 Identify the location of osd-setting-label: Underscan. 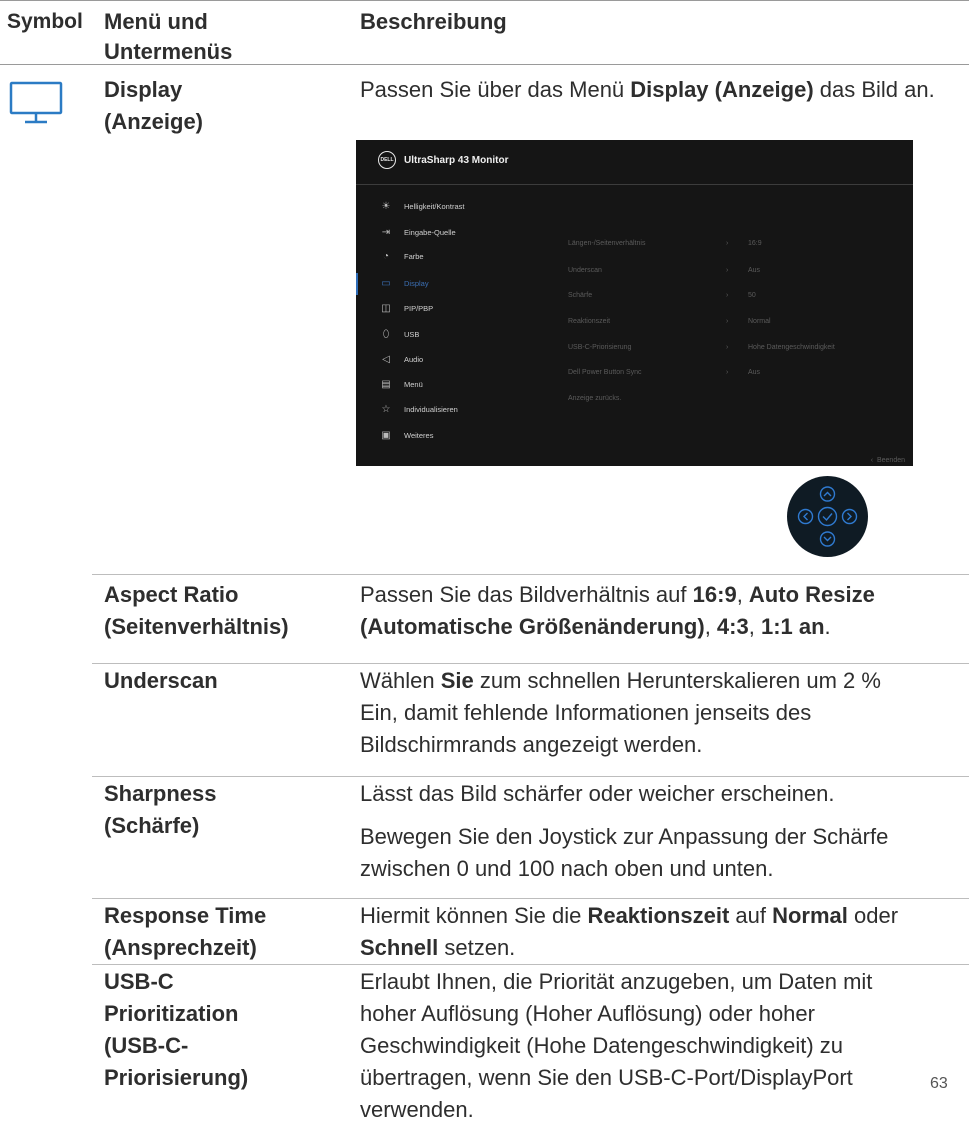
(585, 270).